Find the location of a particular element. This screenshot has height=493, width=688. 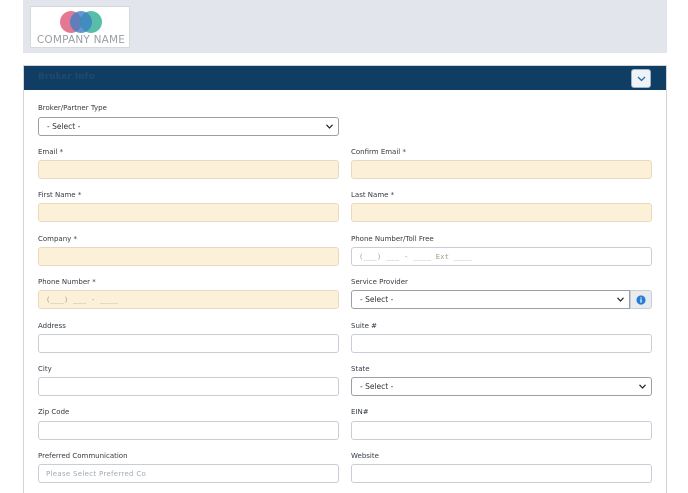

preferred-communication-placeholder: Please Select Preferred Co is located at coordinates (96, 473).